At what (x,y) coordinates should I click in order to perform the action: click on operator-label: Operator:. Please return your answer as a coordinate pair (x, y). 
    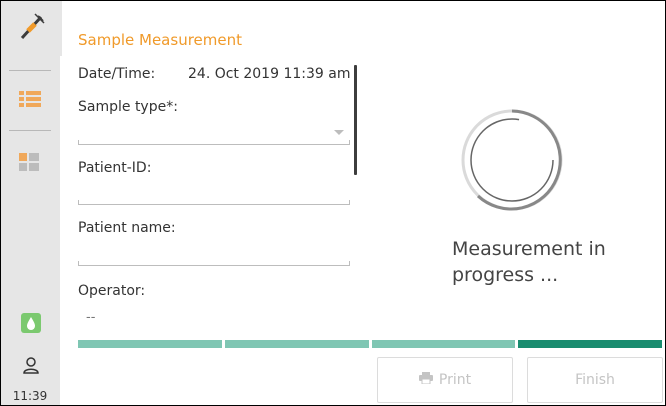
    Looking at the image, I should click on (112, 291).